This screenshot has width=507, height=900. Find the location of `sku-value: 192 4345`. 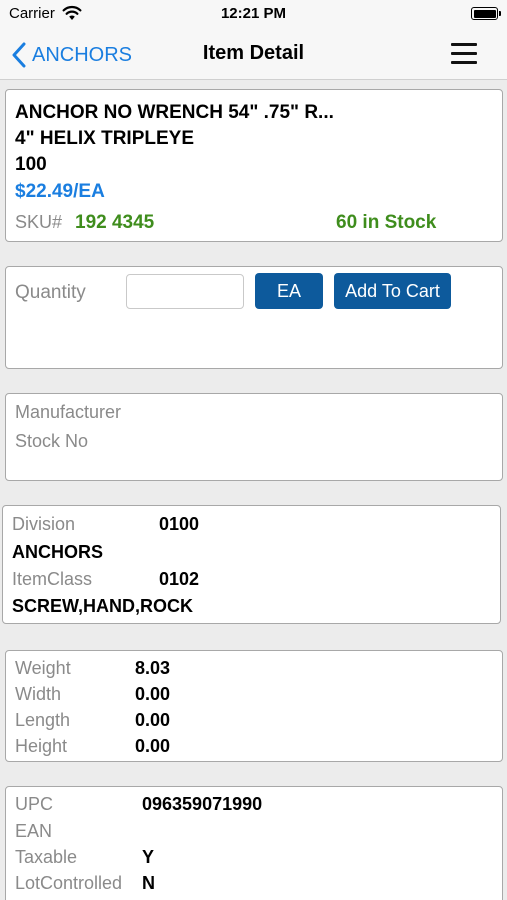

sku-value: 192 4345 is located at coordinates (115, 222).